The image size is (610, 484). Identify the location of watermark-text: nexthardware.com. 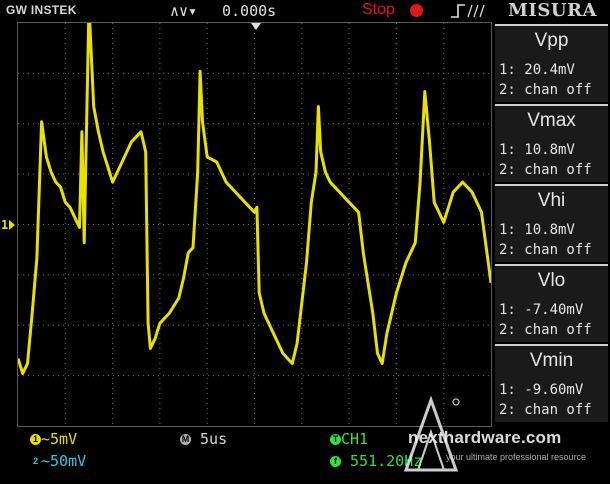
(485, 437).